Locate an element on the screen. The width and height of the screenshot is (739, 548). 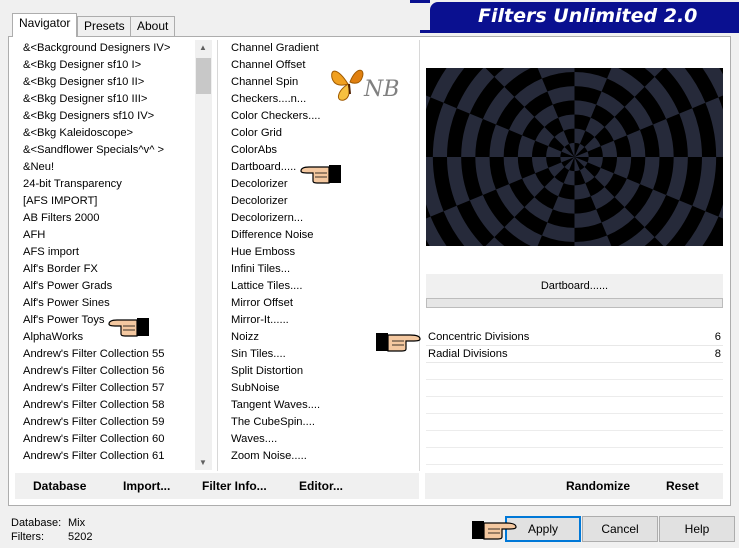
filter-list-item: SubNoise is located at coordinates (320, 388).